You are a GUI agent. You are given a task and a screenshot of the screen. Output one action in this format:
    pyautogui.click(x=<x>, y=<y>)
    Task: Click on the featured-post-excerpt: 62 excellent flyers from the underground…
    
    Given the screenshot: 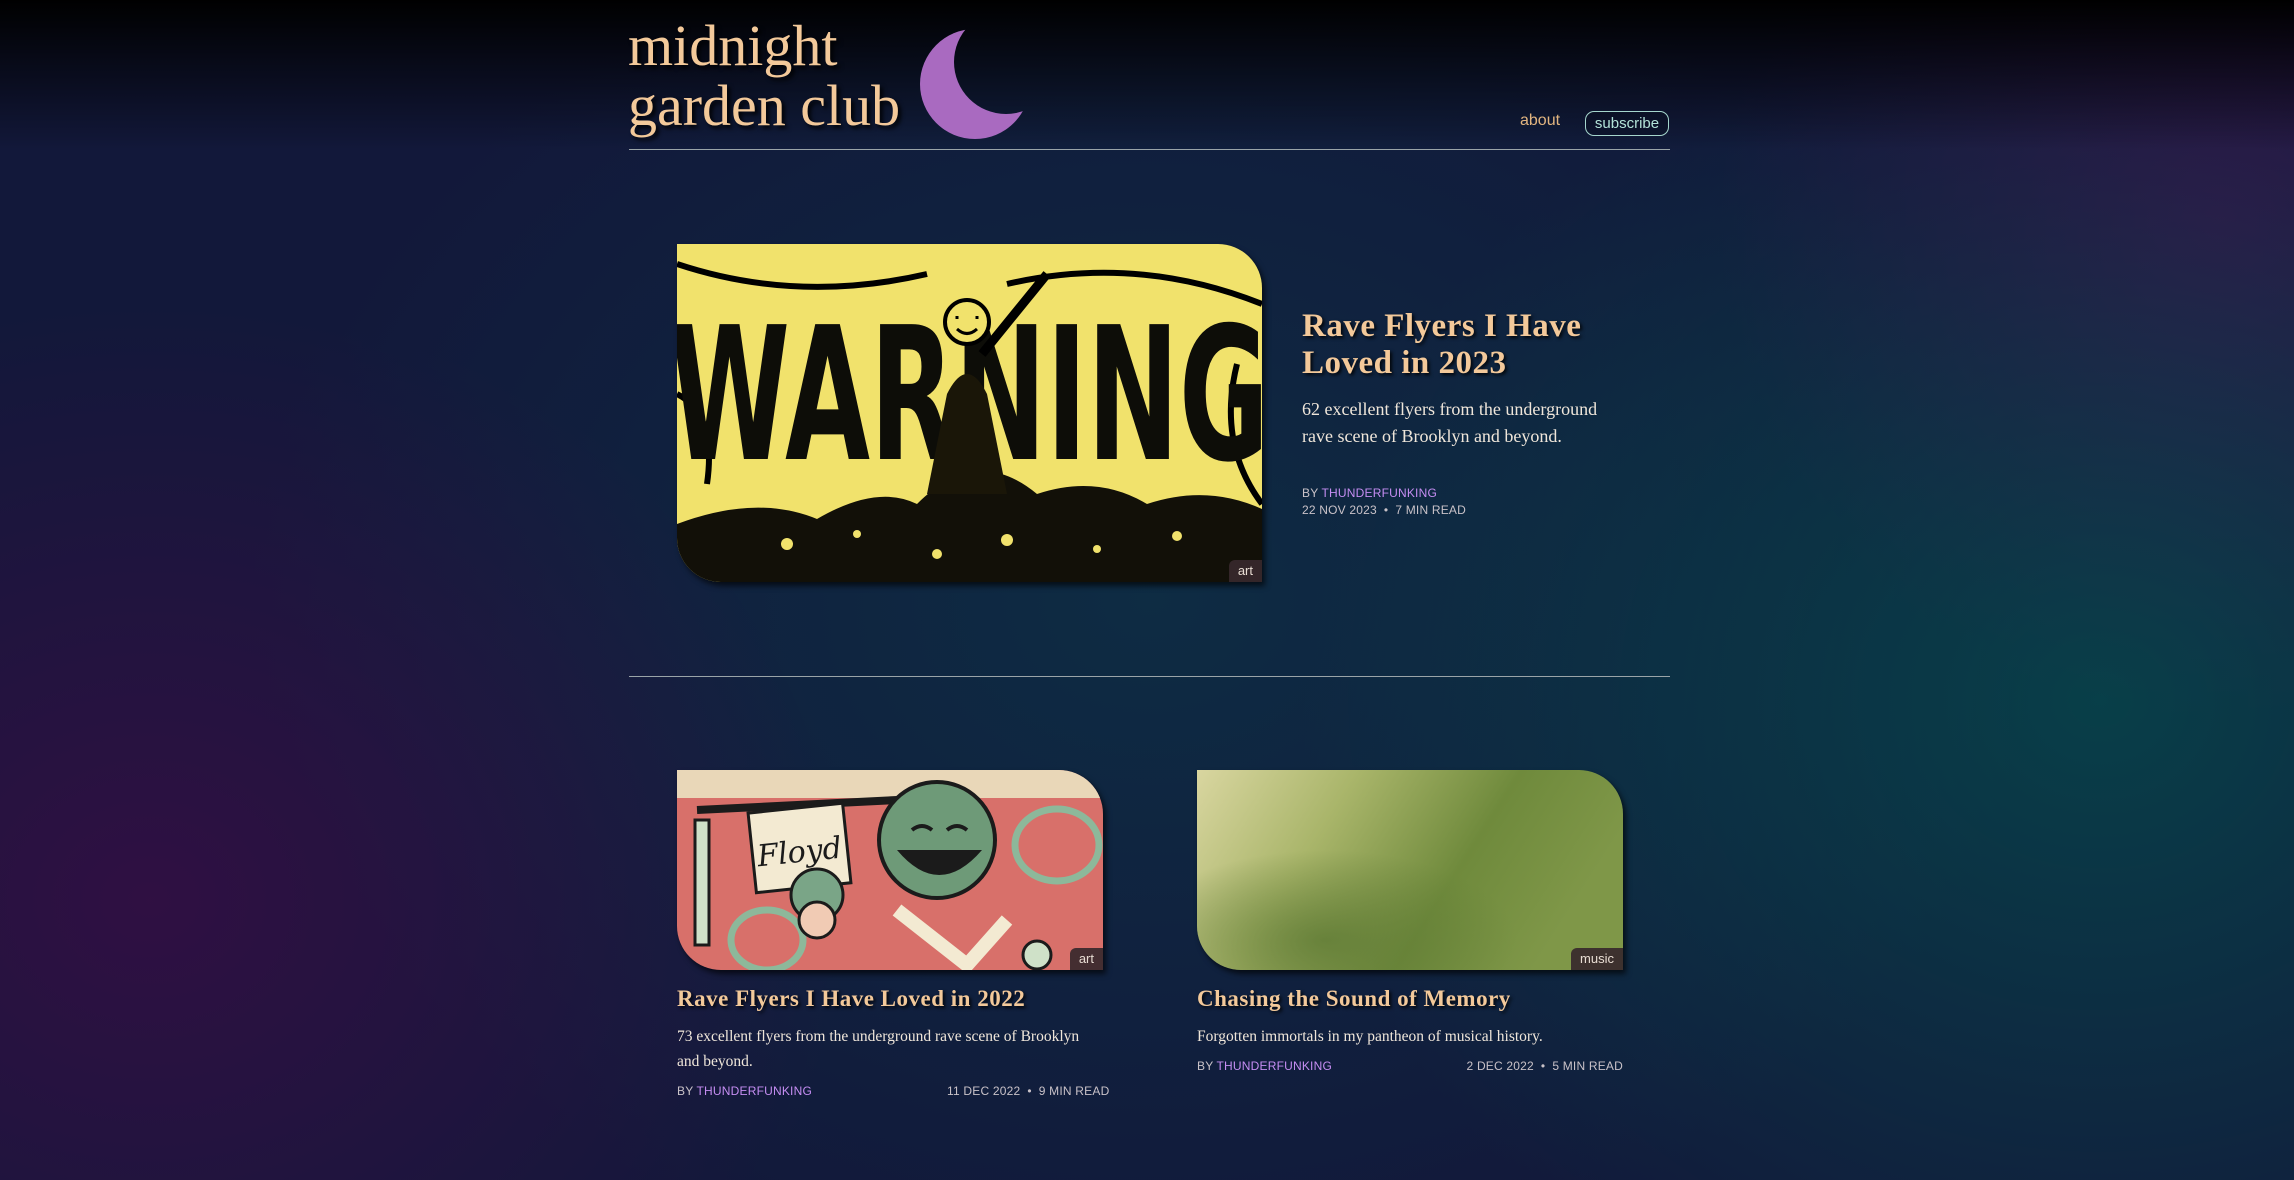 What is the action you would take?
    pyautogui.click(x=1450, y=422)
    